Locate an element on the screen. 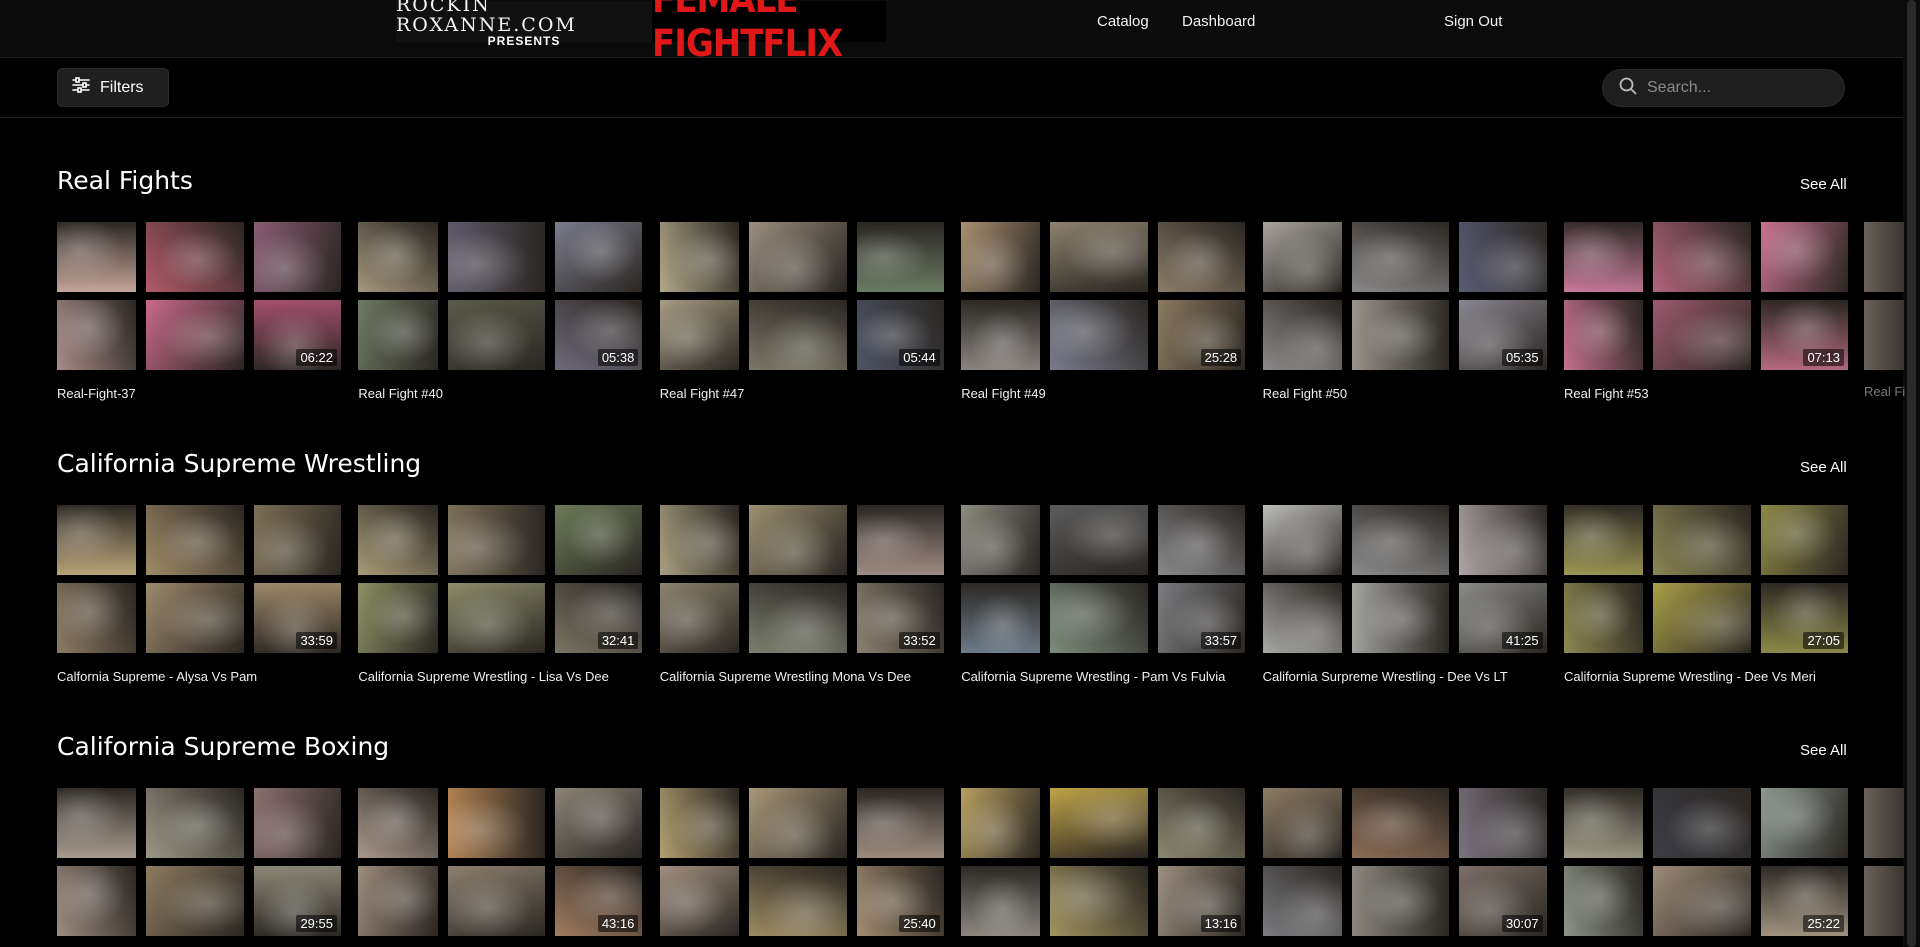 Image resolution: width=1920 pixels, height=947 pixels. video-thumbnail: 33:57 is located at coordinates (1202, 618).